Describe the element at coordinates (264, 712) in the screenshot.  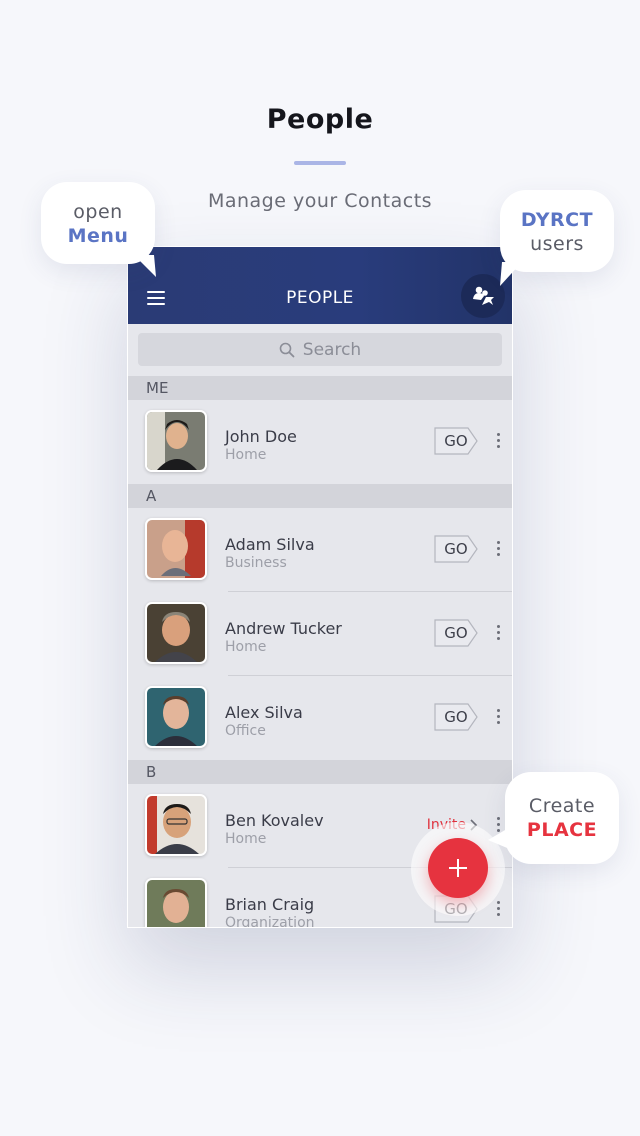
I see `contact-name: Alex Silva` at that location.